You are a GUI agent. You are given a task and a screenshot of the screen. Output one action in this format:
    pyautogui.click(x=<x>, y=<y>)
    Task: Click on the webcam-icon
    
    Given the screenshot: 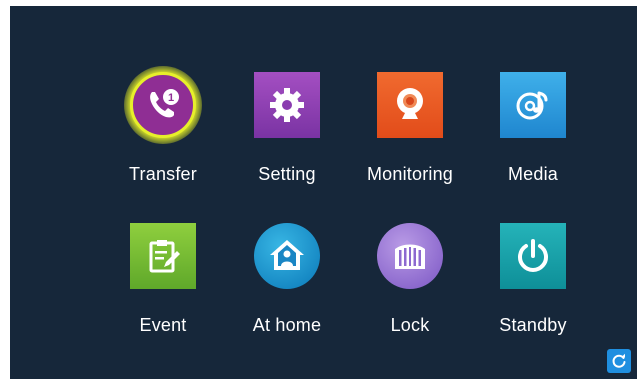 What is the action you would take?
    pyautogui.click(x=410, y=105)
    